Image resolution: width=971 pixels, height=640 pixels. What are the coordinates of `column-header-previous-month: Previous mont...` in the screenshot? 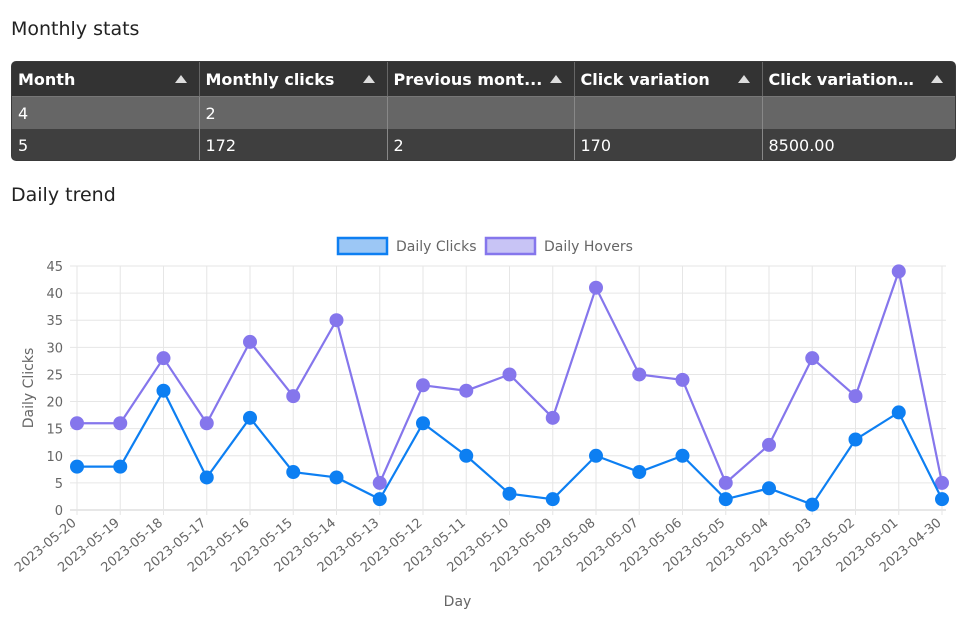 It's located at (481, 79).